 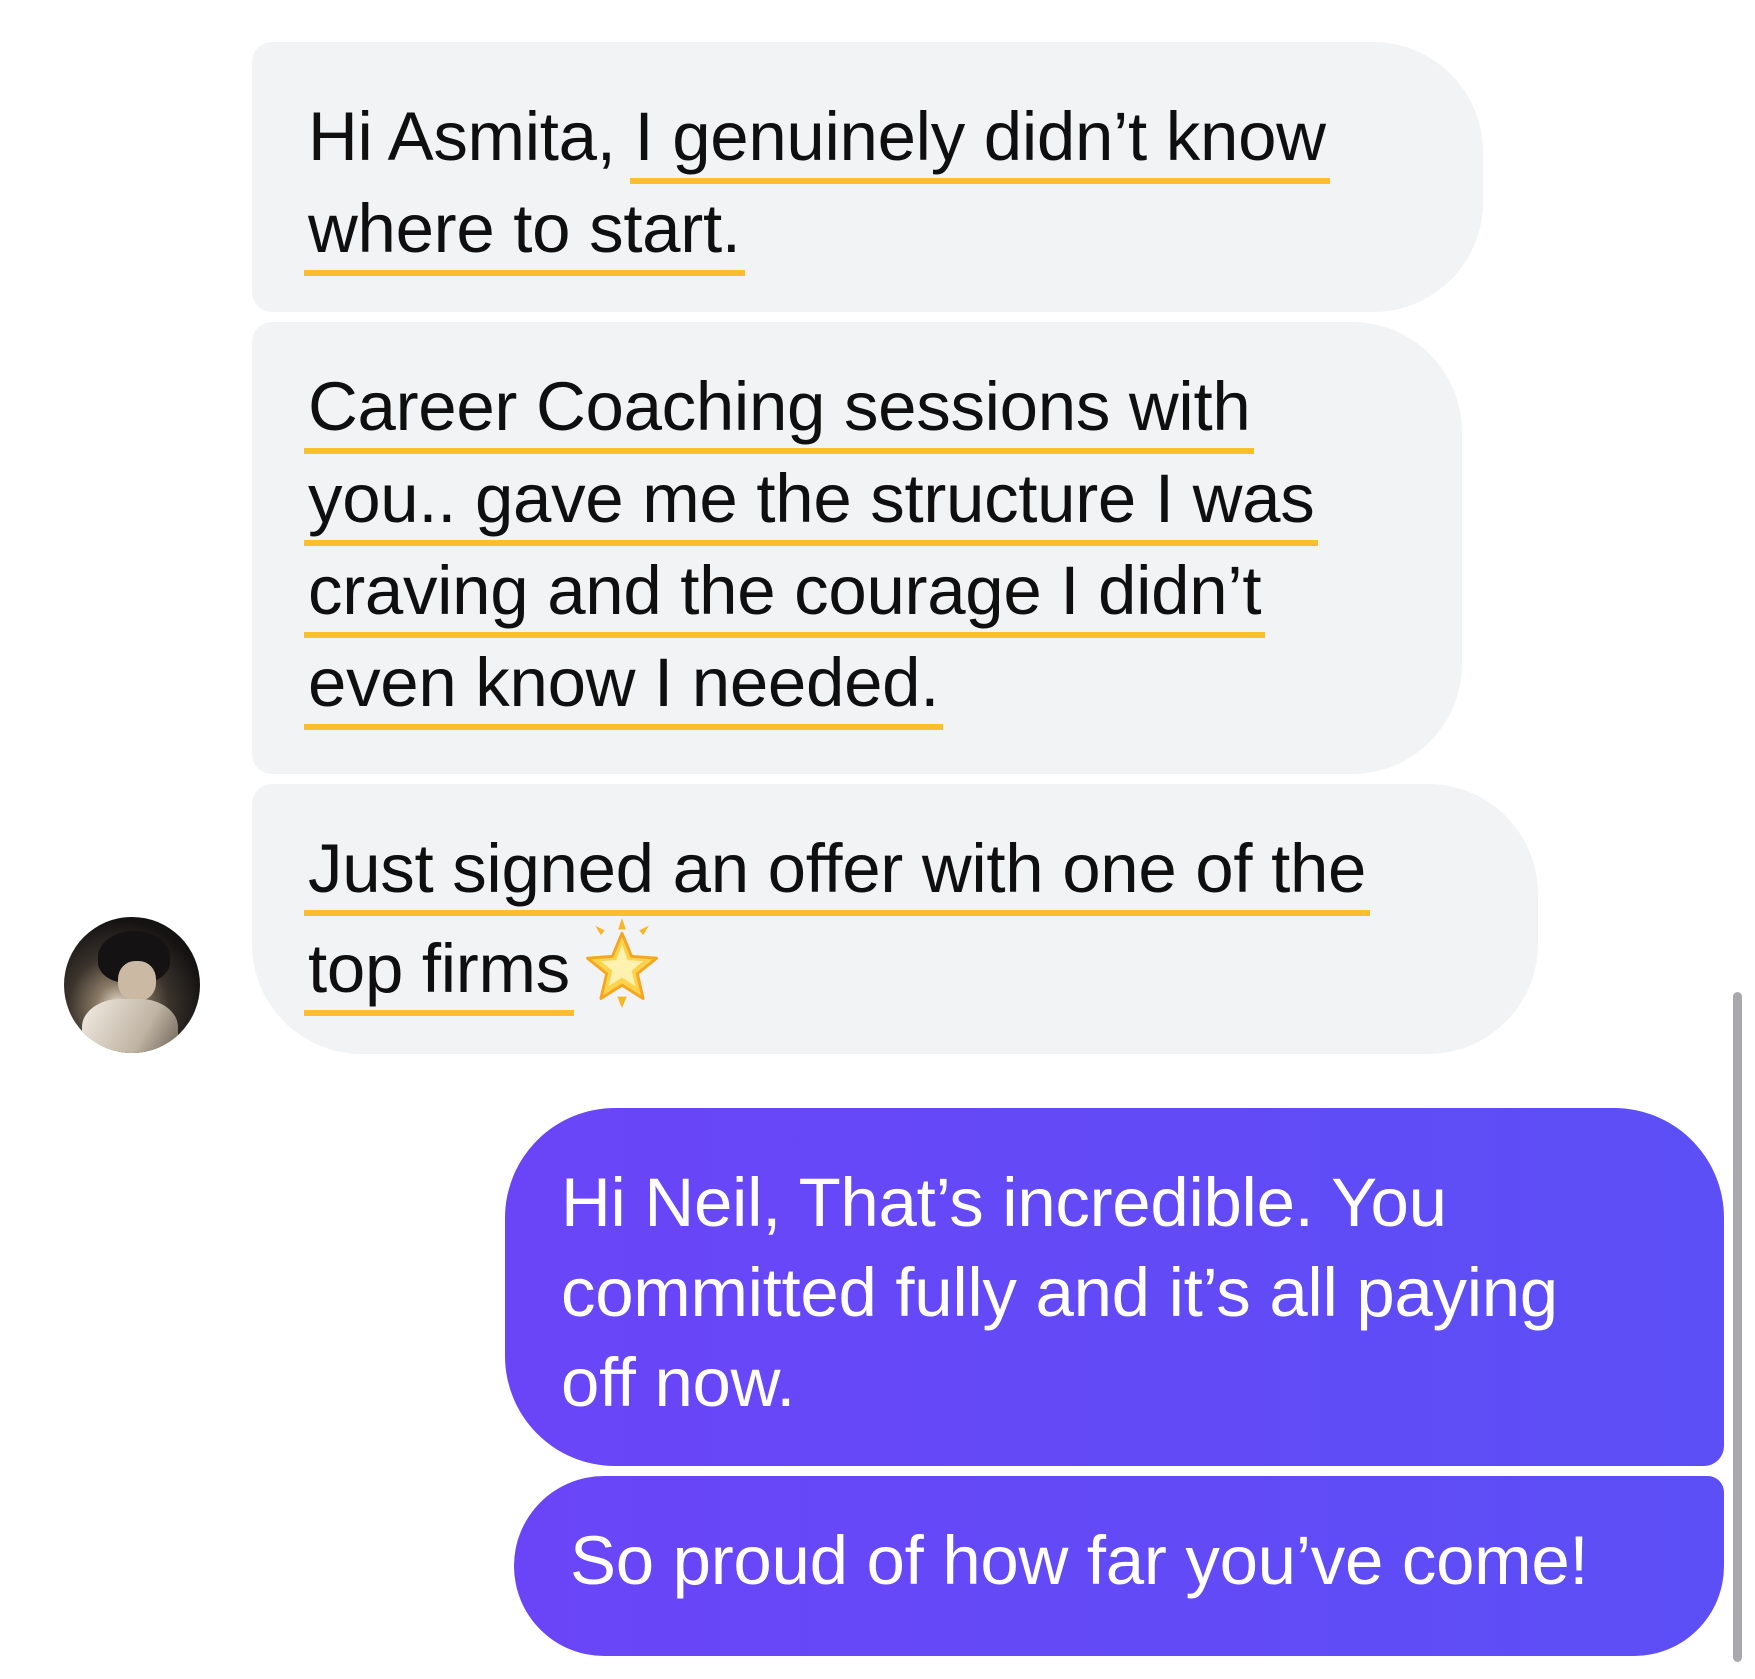 What do you see at coordinates (678, 1382) in the screenshot?
I see `message-line: off now.` at bounding box center [678, 1382].